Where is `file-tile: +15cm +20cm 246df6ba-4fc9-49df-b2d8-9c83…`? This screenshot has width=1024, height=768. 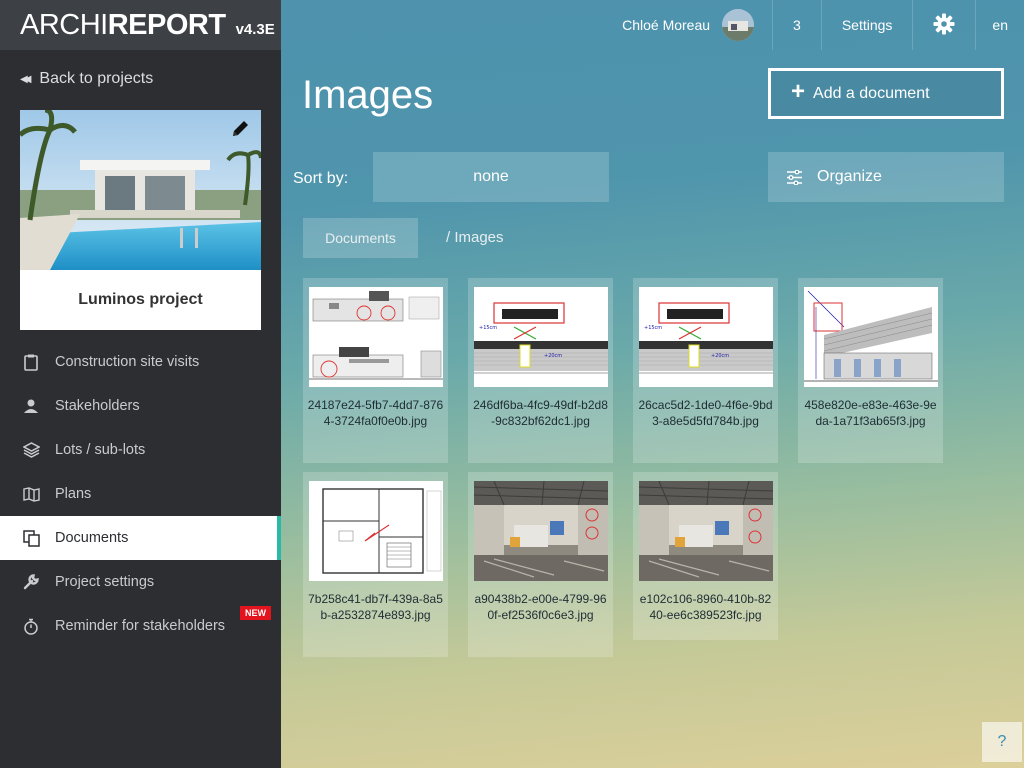
file-tile: +15cm +20cm 246df6ba-4fc9-49df-b2d8-9c83… is located at coordinates (540, 370).